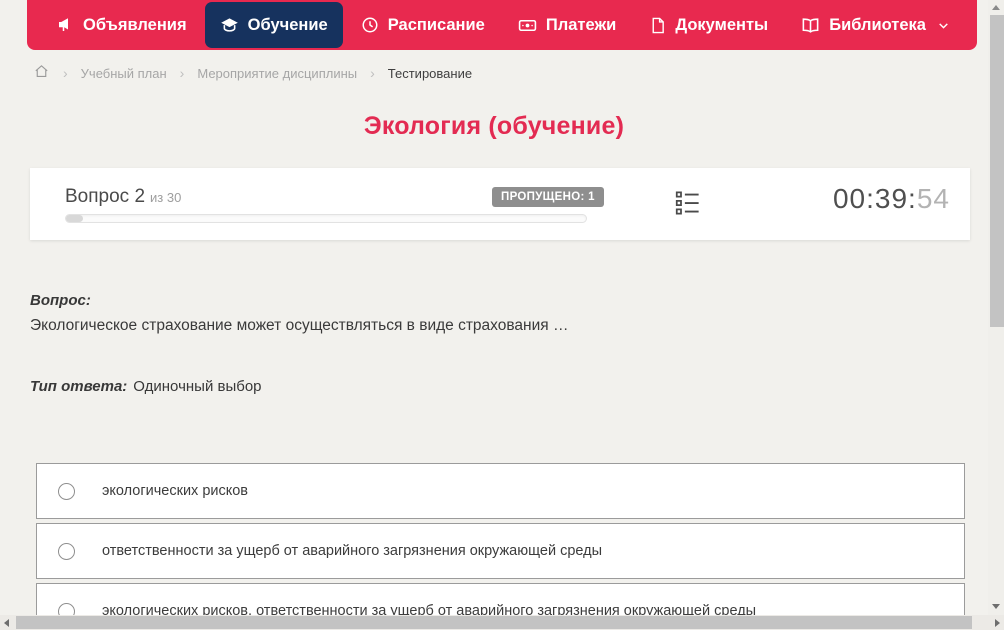  What do you see at coordinates (874, 198) in the screenshot?
I see `timer-minutes: 00:39:` at bounding box center [874, 198].